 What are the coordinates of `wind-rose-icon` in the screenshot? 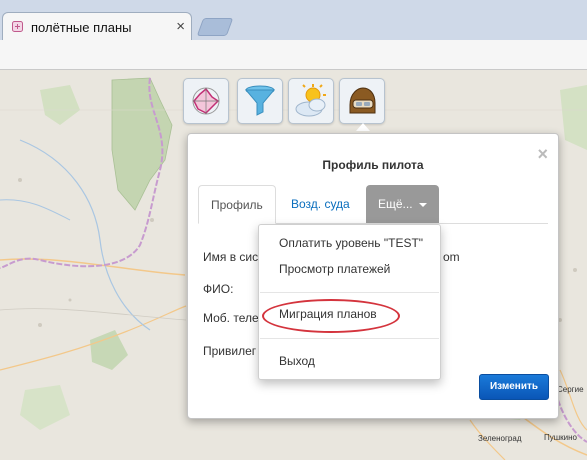 It's located at (206, 101).